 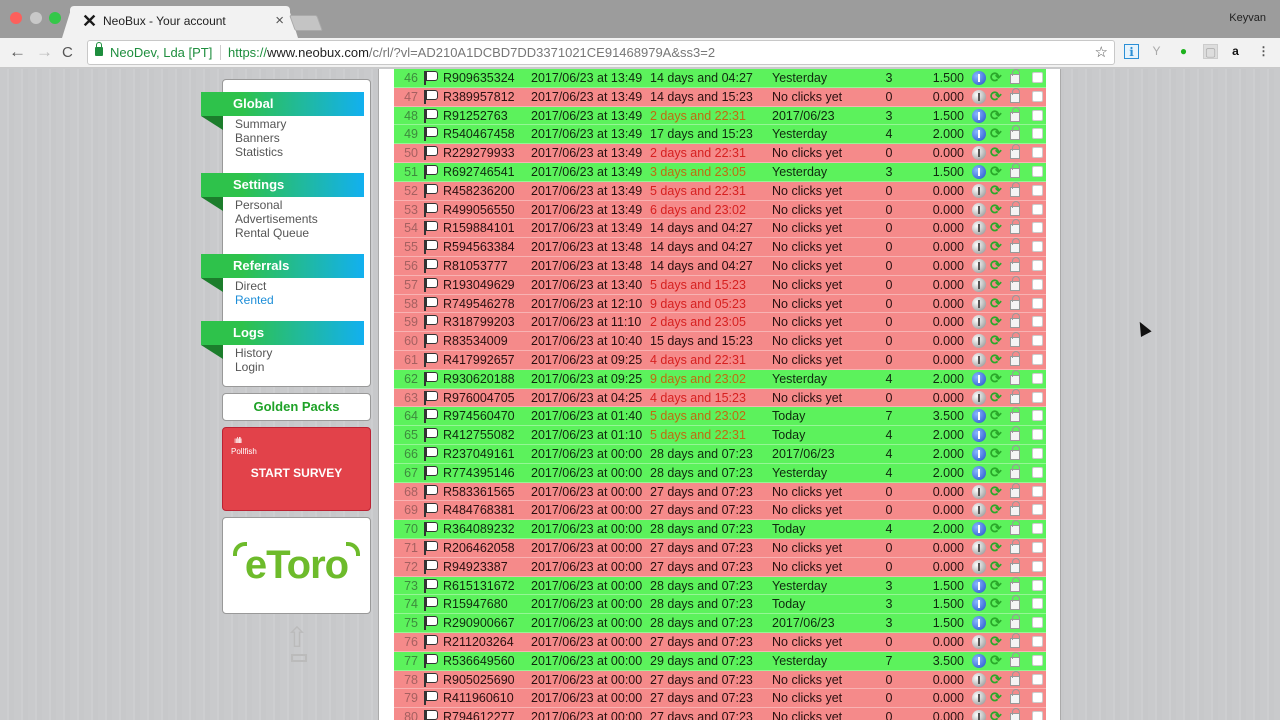 I want to click on browser-tab-active: ✕ NeoBux - Your account ×, so click(x=180, y=22).